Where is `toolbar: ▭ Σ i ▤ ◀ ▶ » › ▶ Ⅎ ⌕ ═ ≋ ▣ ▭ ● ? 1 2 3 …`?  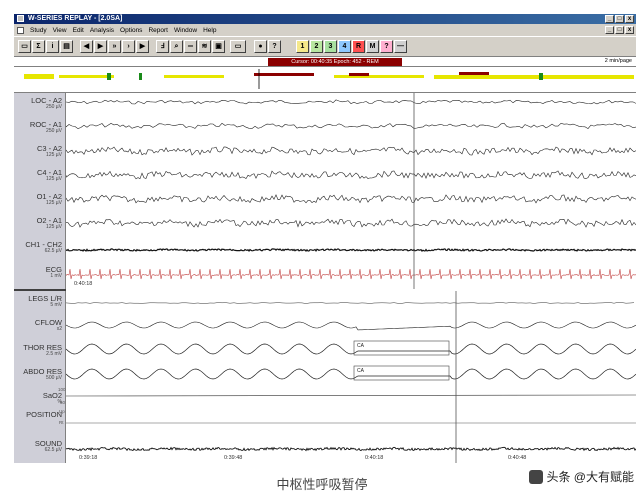 toolbar: ▭ Σ i ▤ ◀ ▶ » › ▶ Ⅎ ⌕ ═ ≋ ▣ ▭ ● ? 1 2 3 … is located at coordinates (325, 46).